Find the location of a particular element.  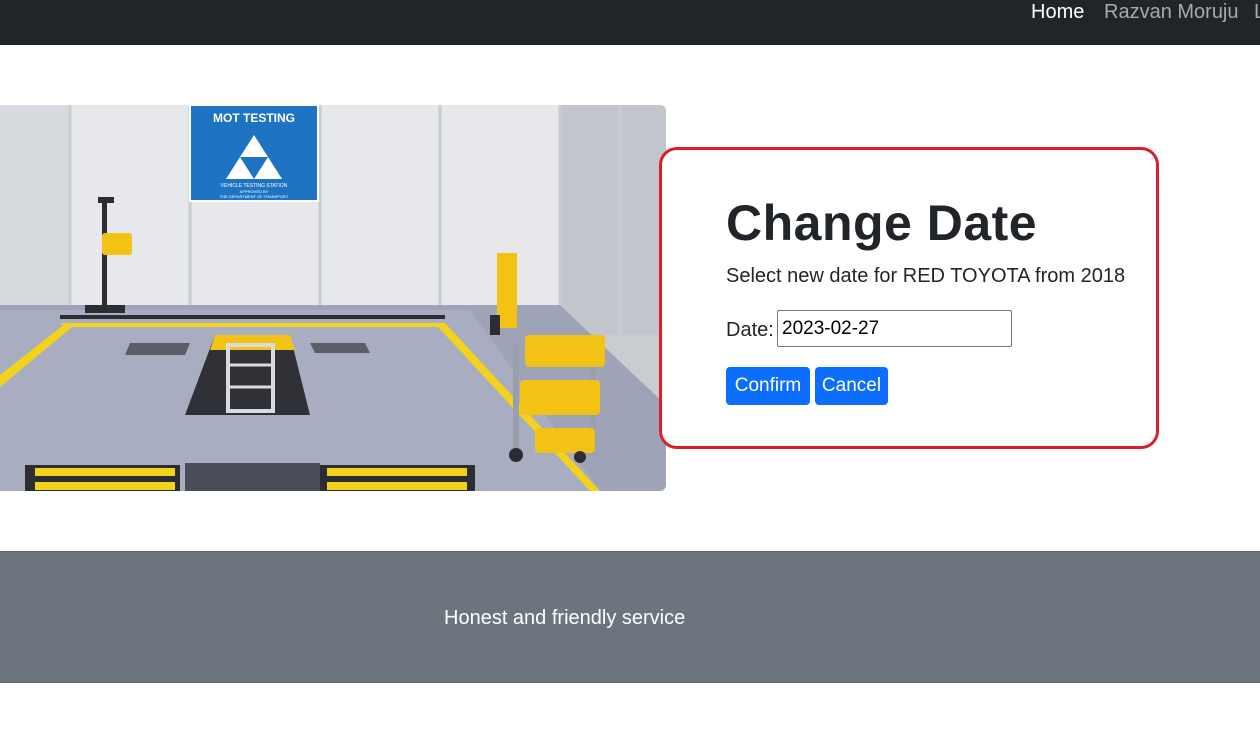

cancel-button: Cancel is located at coordinates (851, 386).